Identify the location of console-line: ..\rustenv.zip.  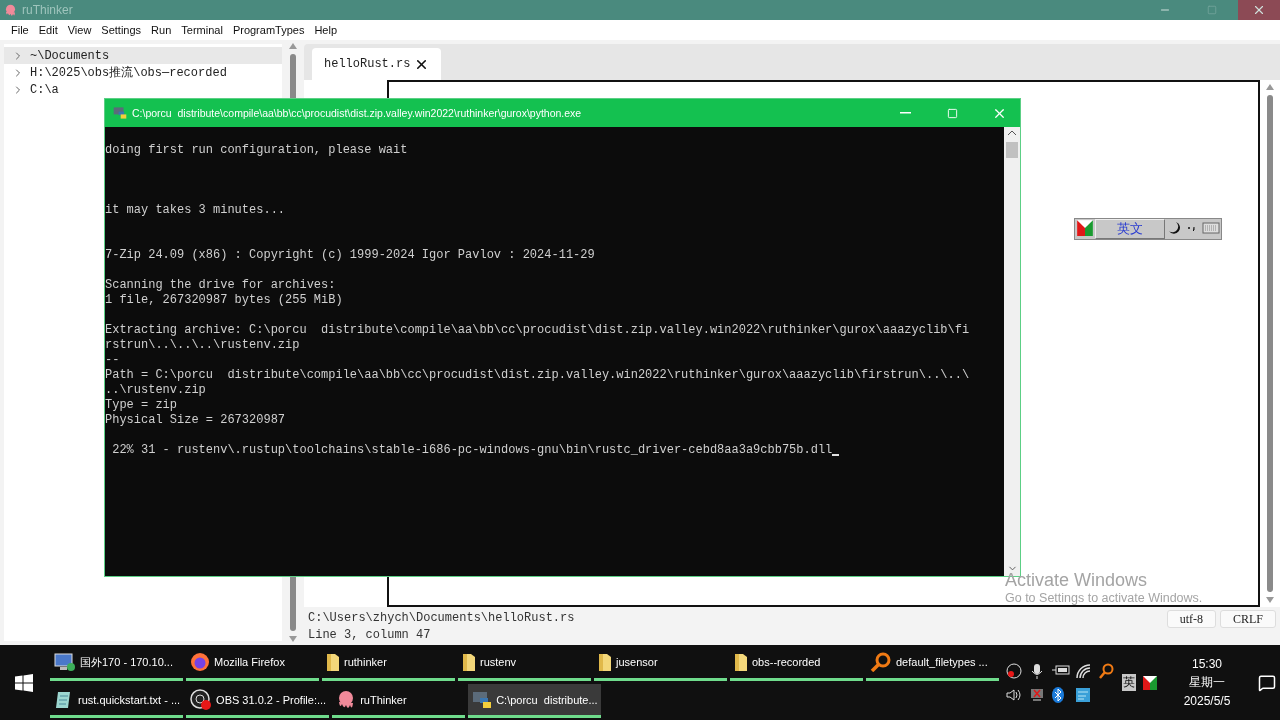
(155, 390).